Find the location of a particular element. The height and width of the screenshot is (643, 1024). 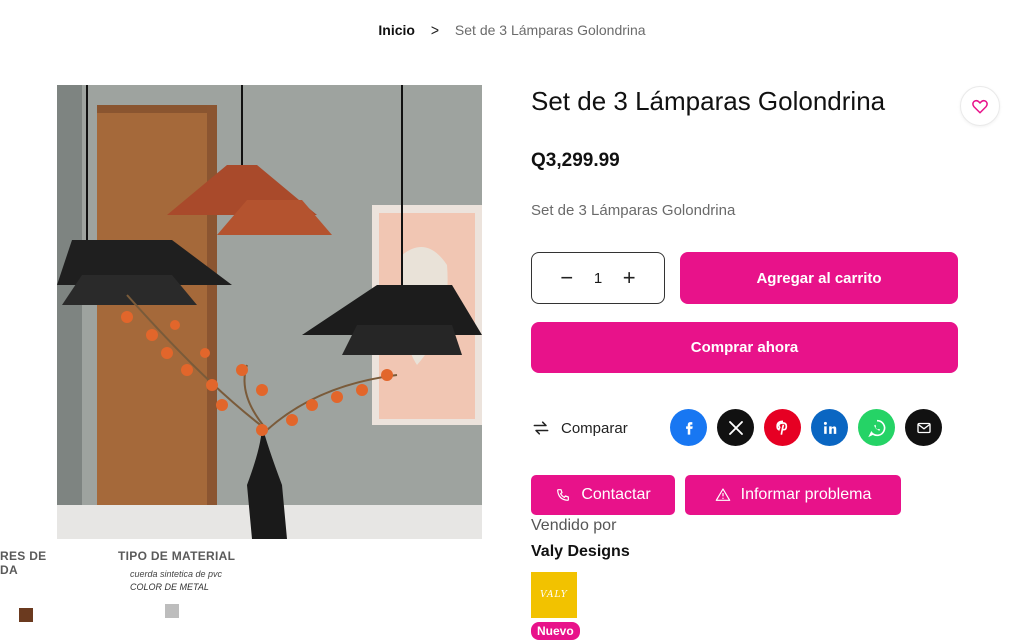

facebook-icon is located at coordinates (688, 427).